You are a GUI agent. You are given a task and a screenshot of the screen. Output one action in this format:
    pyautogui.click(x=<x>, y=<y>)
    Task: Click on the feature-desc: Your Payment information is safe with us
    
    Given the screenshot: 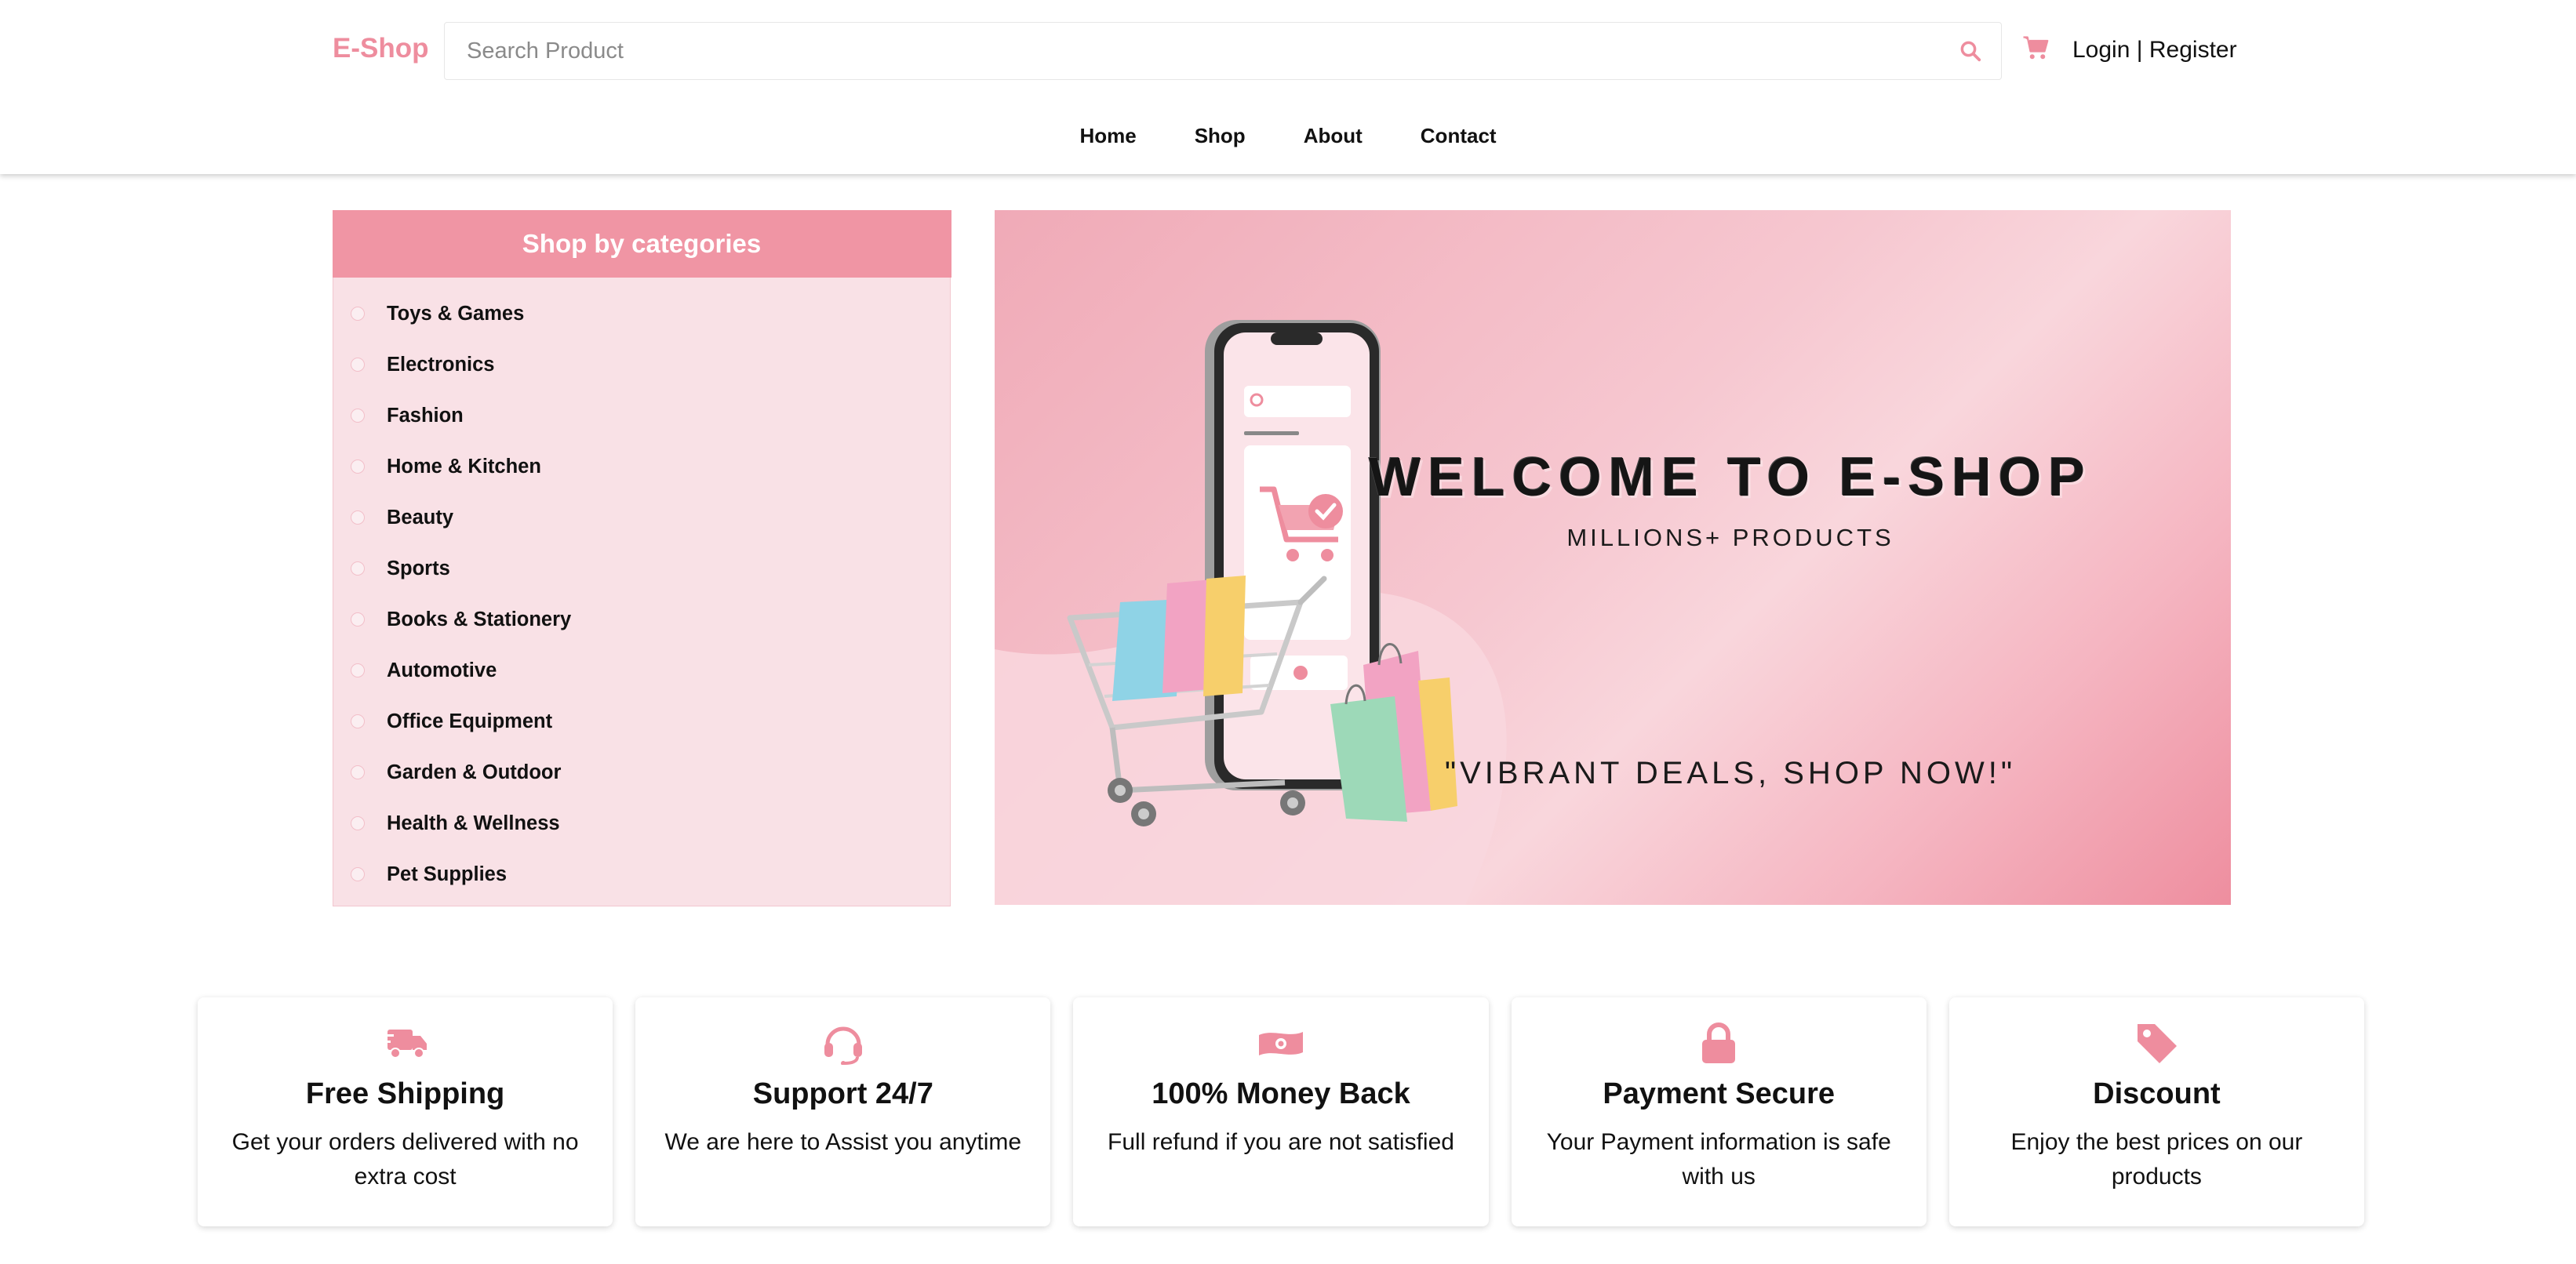 What is the action you would take?
    pyautogui.click(x=1718, y=1159)
    